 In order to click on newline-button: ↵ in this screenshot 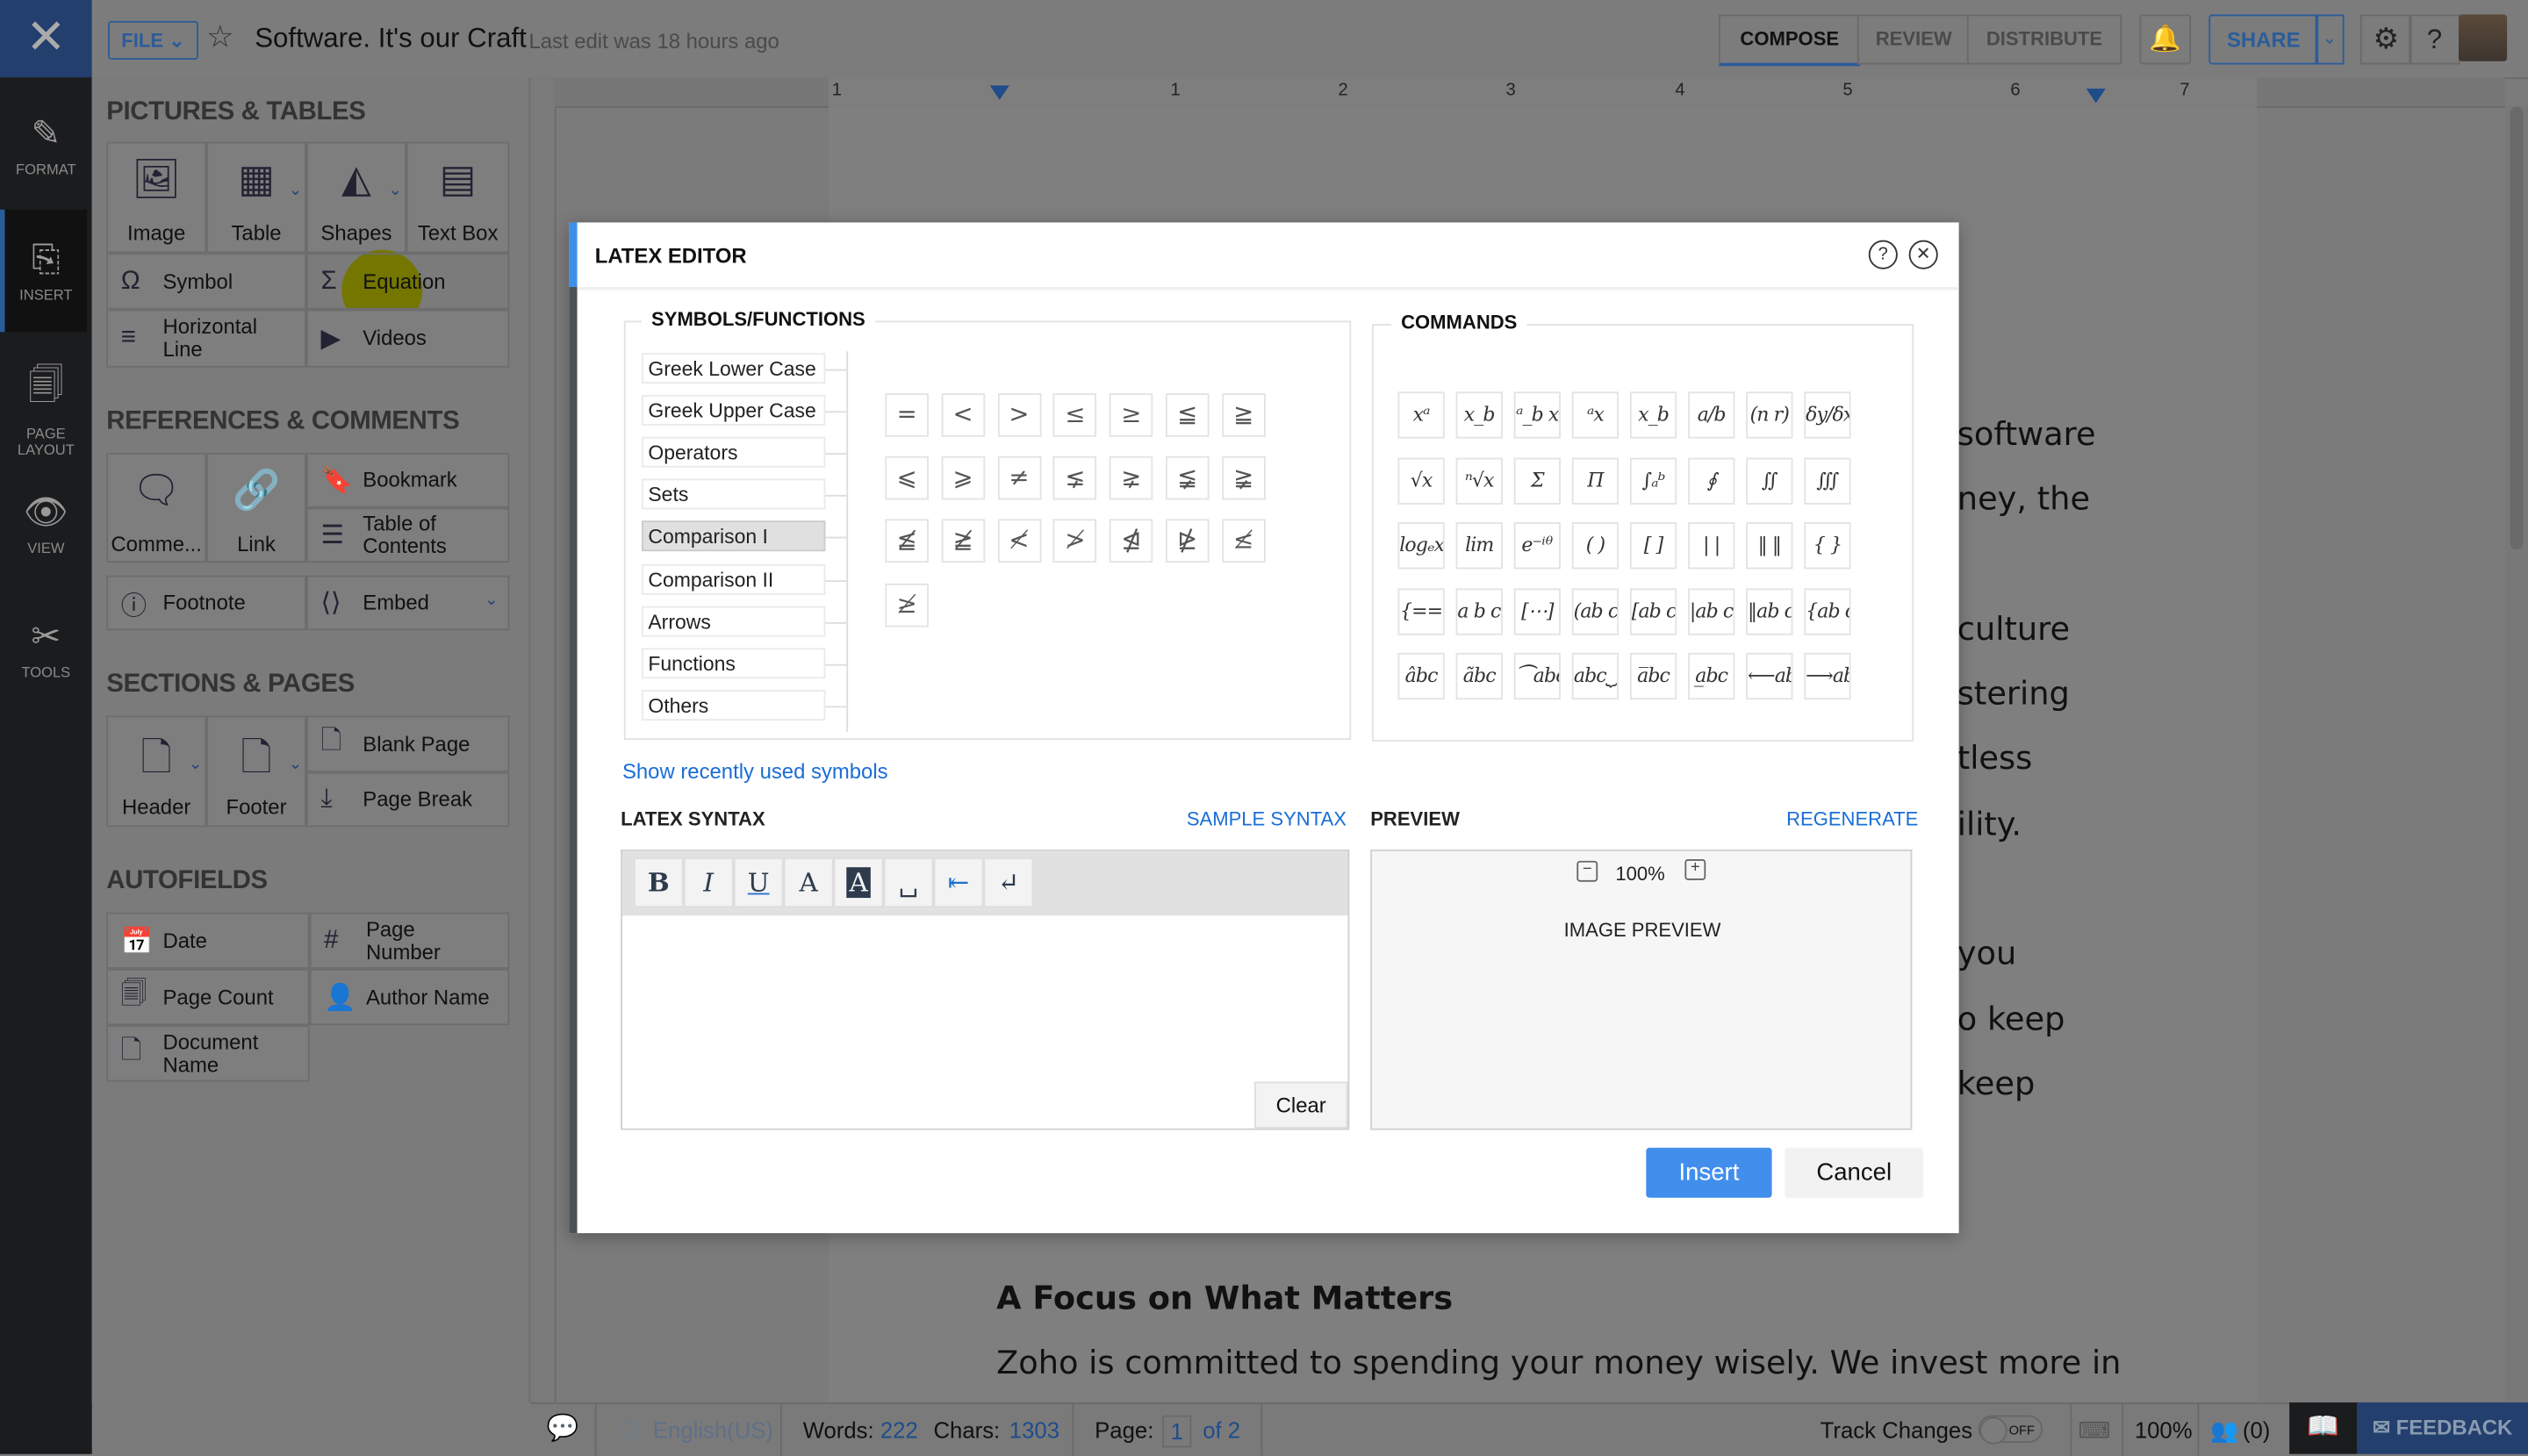, I will do `click(1009, 882)`.